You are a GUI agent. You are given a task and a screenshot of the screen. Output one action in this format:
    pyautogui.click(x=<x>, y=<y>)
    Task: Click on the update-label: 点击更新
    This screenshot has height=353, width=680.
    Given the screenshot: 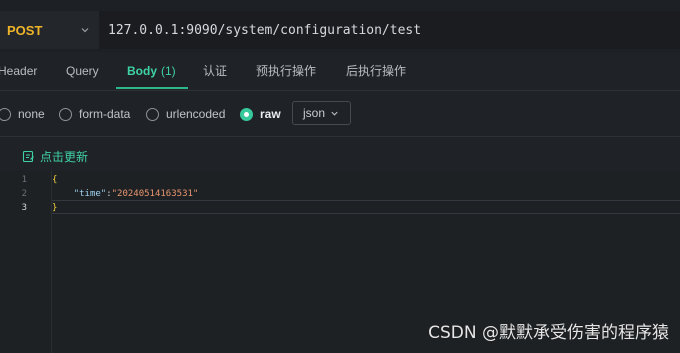 What is the action you would take?
    pyautogui.click(x=64, y=156)
    